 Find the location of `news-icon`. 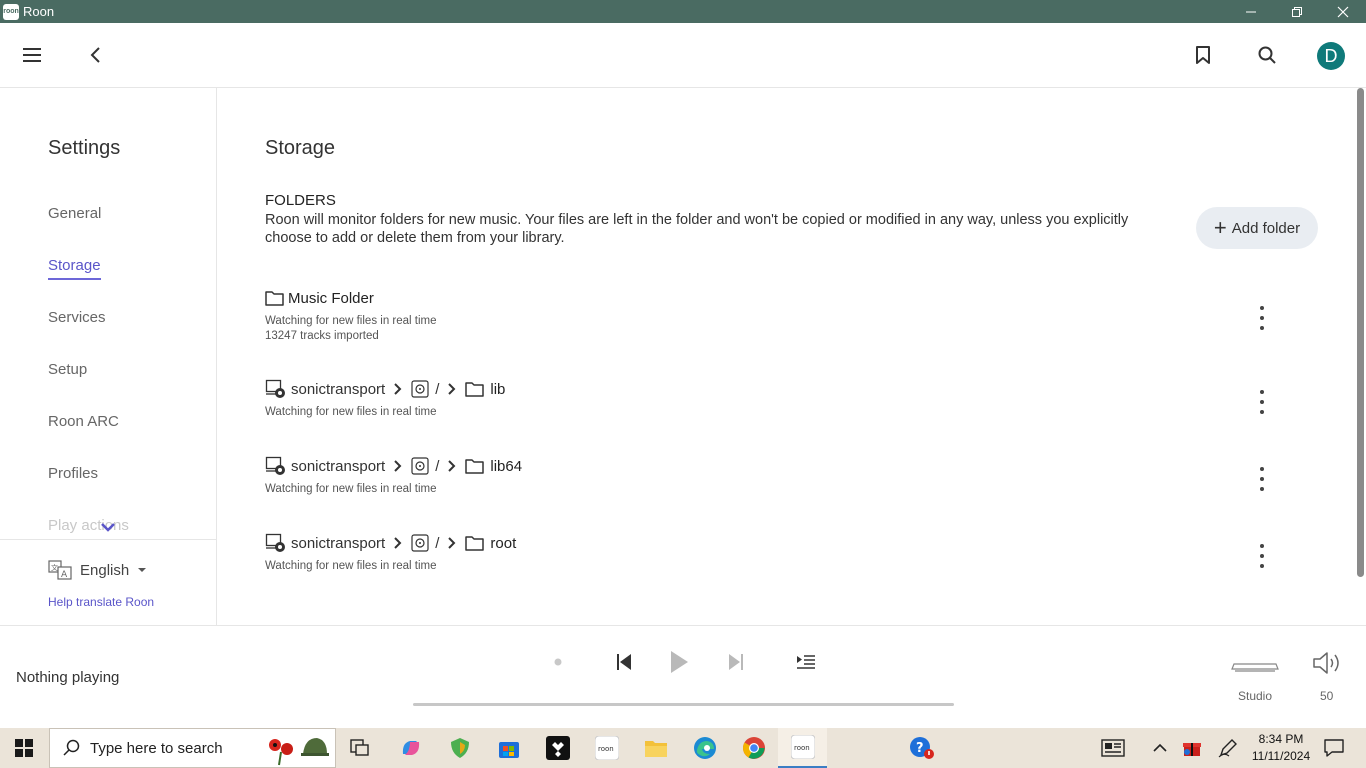

news-icon is located at coordinates (1113, 748).